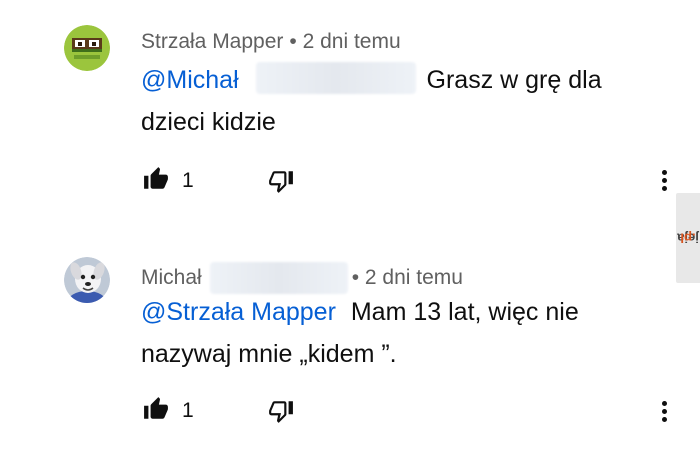  I want to click on cartoon-dog-avatar-icon, so click(87, 280).